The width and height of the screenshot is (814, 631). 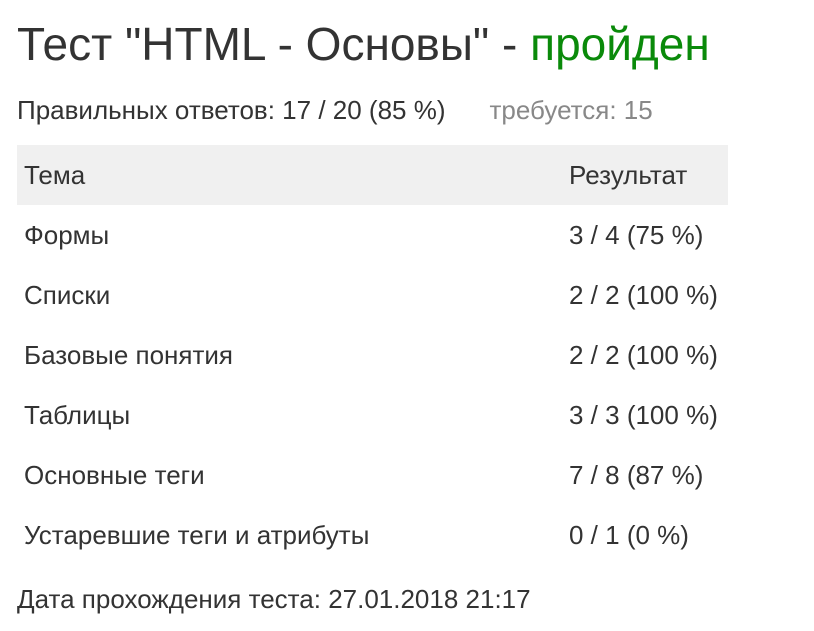 I want to click on pass-status: пройден, so click(x=620, y=44).